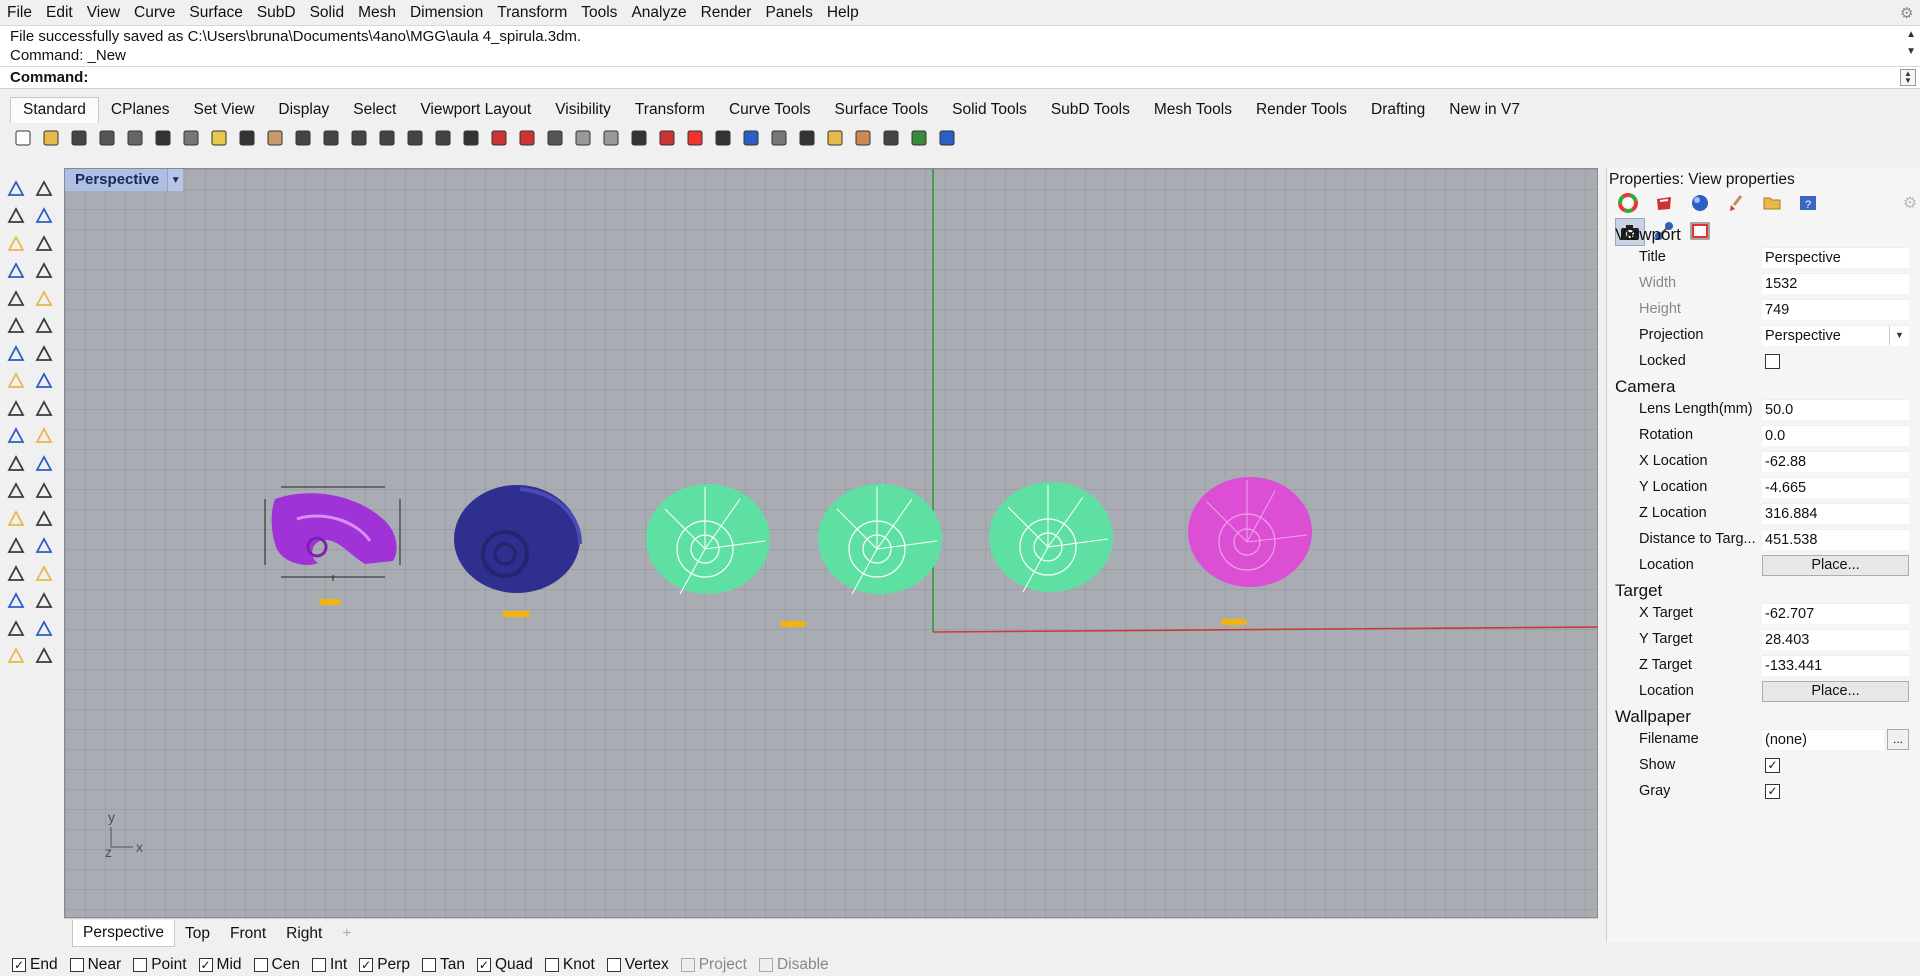 The height and width of the screenshot is (976, 1920). Describe the element at coordinates (43, 188) in the screenshot. I see `point-icon` at that location.